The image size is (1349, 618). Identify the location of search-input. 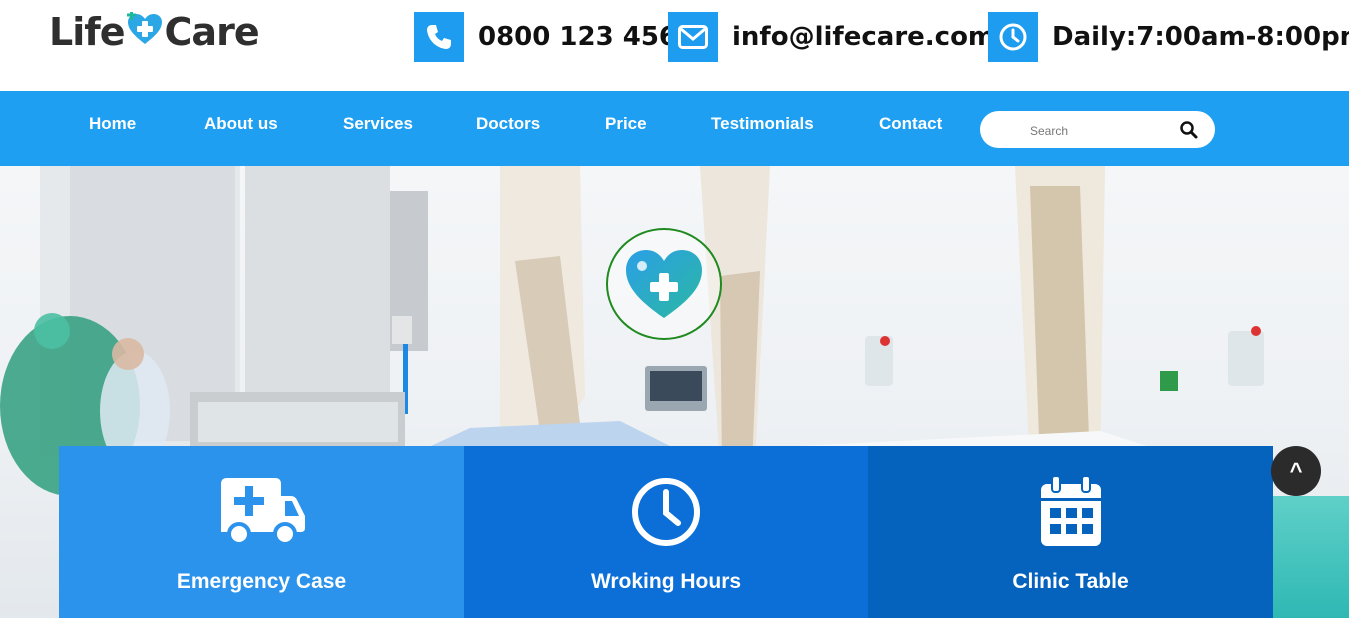
(1100, 131).